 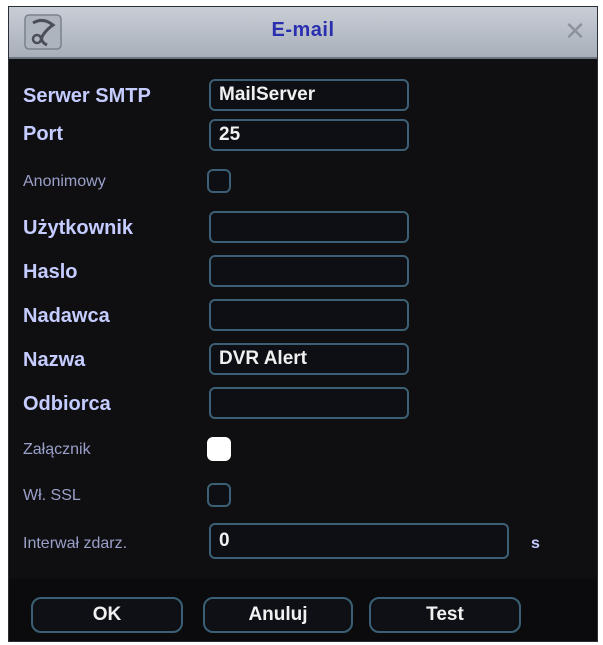 I want to click on label-anonymous: Anonimowy, so click(x=64, y=181).